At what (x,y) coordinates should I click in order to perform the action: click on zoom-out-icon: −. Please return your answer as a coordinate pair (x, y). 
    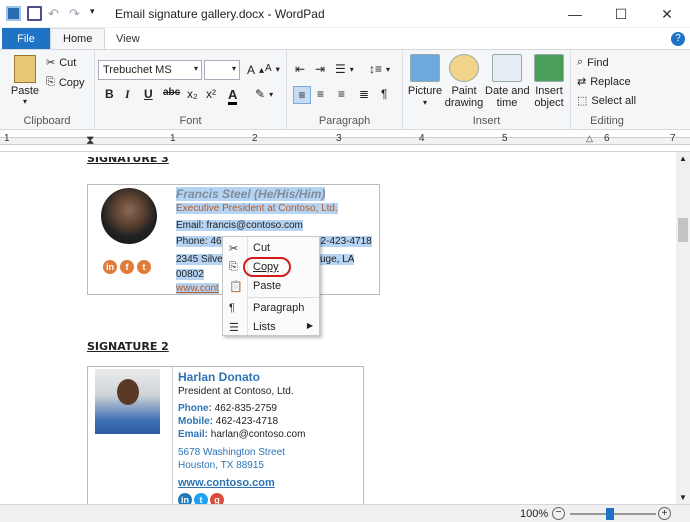
    Looking at the image, I should click on (558, 513).